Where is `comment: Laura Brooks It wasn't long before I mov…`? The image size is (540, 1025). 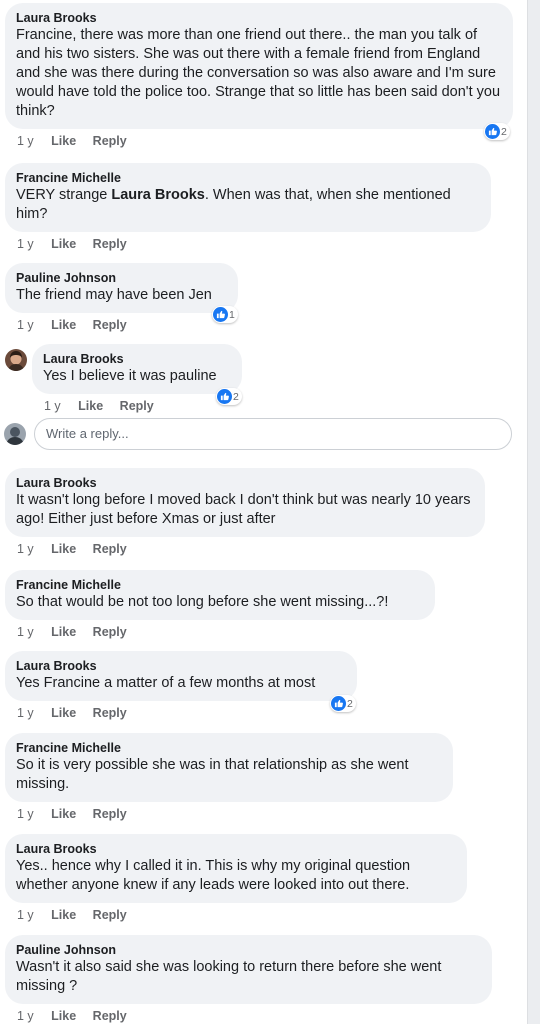
comment: Laura Brooks It wasn't long before I mov… is located at coordinates (245, 513).